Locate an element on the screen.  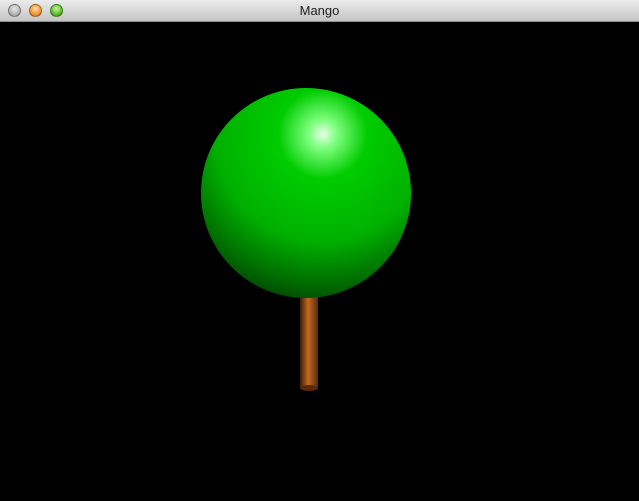
window-title: Mango is located at coordinates (319, 10).